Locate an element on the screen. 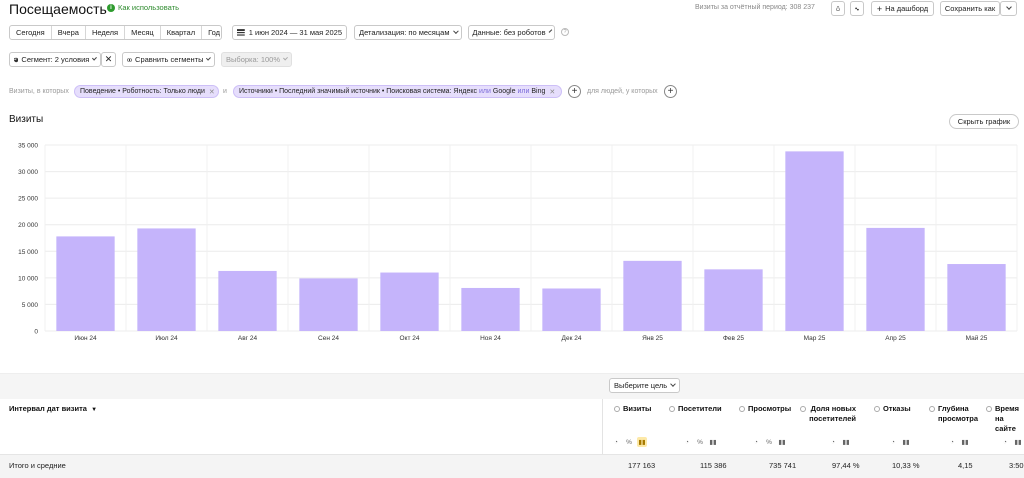 This screenshot has height=478, width=1024. x-tick-label: Июл 24 is located at coordinates (166, 338).